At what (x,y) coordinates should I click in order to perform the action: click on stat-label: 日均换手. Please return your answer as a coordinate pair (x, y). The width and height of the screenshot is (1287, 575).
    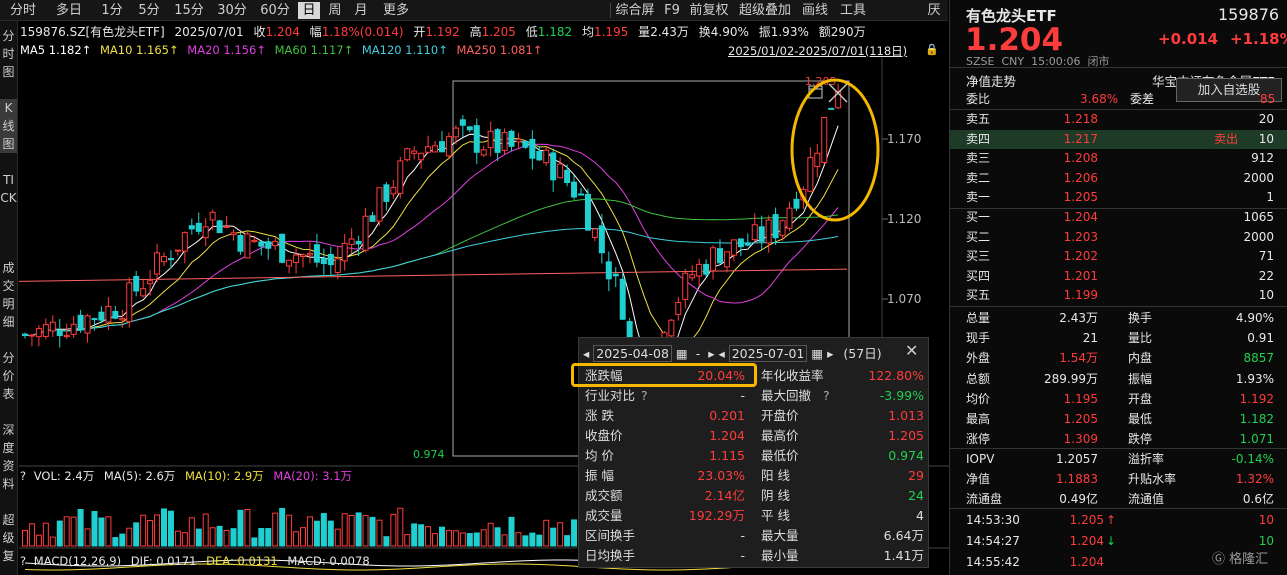
    Looking at the image, I should click on (610, 555).